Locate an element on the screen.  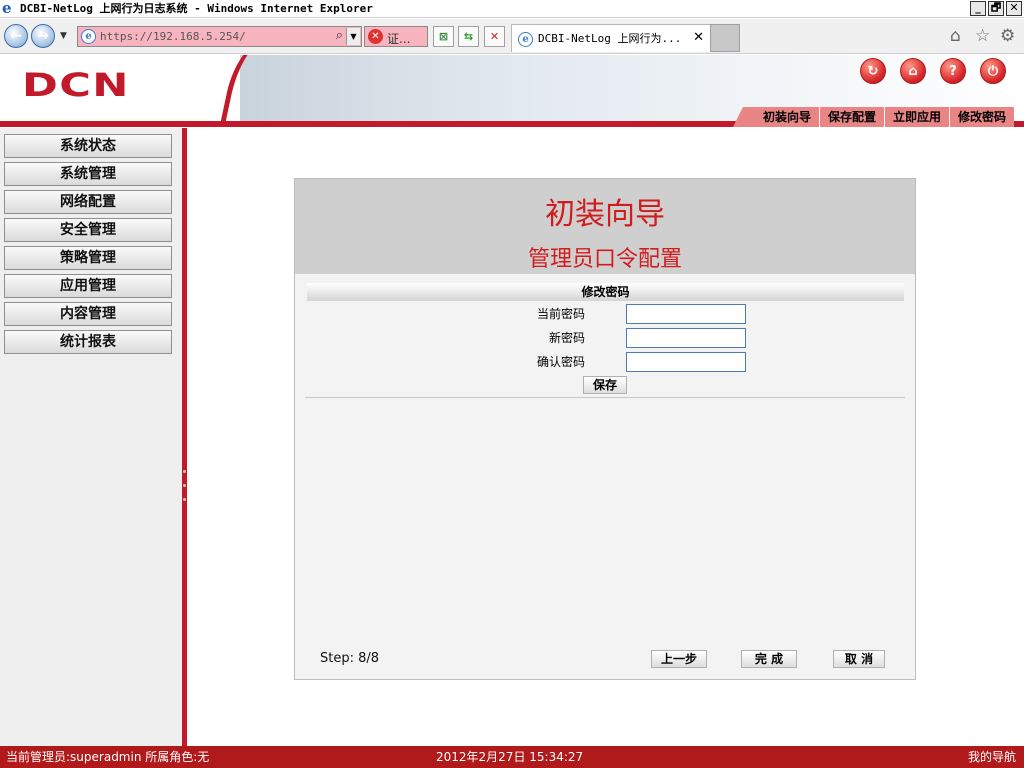
logout-circle-icon: ⏻ is located at coordinates (993, 71).